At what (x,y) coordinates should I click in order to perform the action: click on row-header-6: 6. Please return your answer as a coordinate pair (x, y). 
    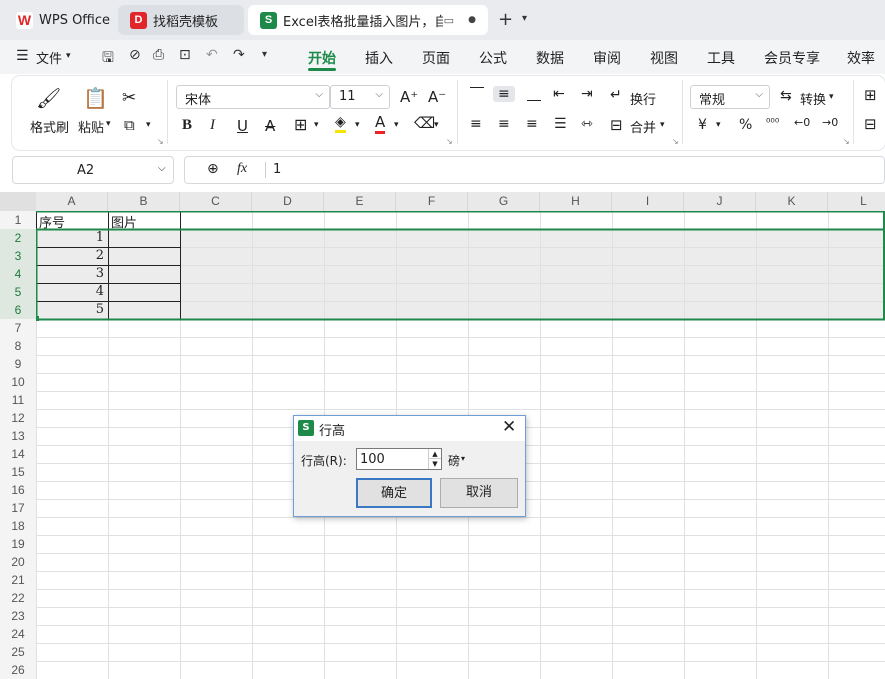
    Looking at the image, I should click on (18, 310).